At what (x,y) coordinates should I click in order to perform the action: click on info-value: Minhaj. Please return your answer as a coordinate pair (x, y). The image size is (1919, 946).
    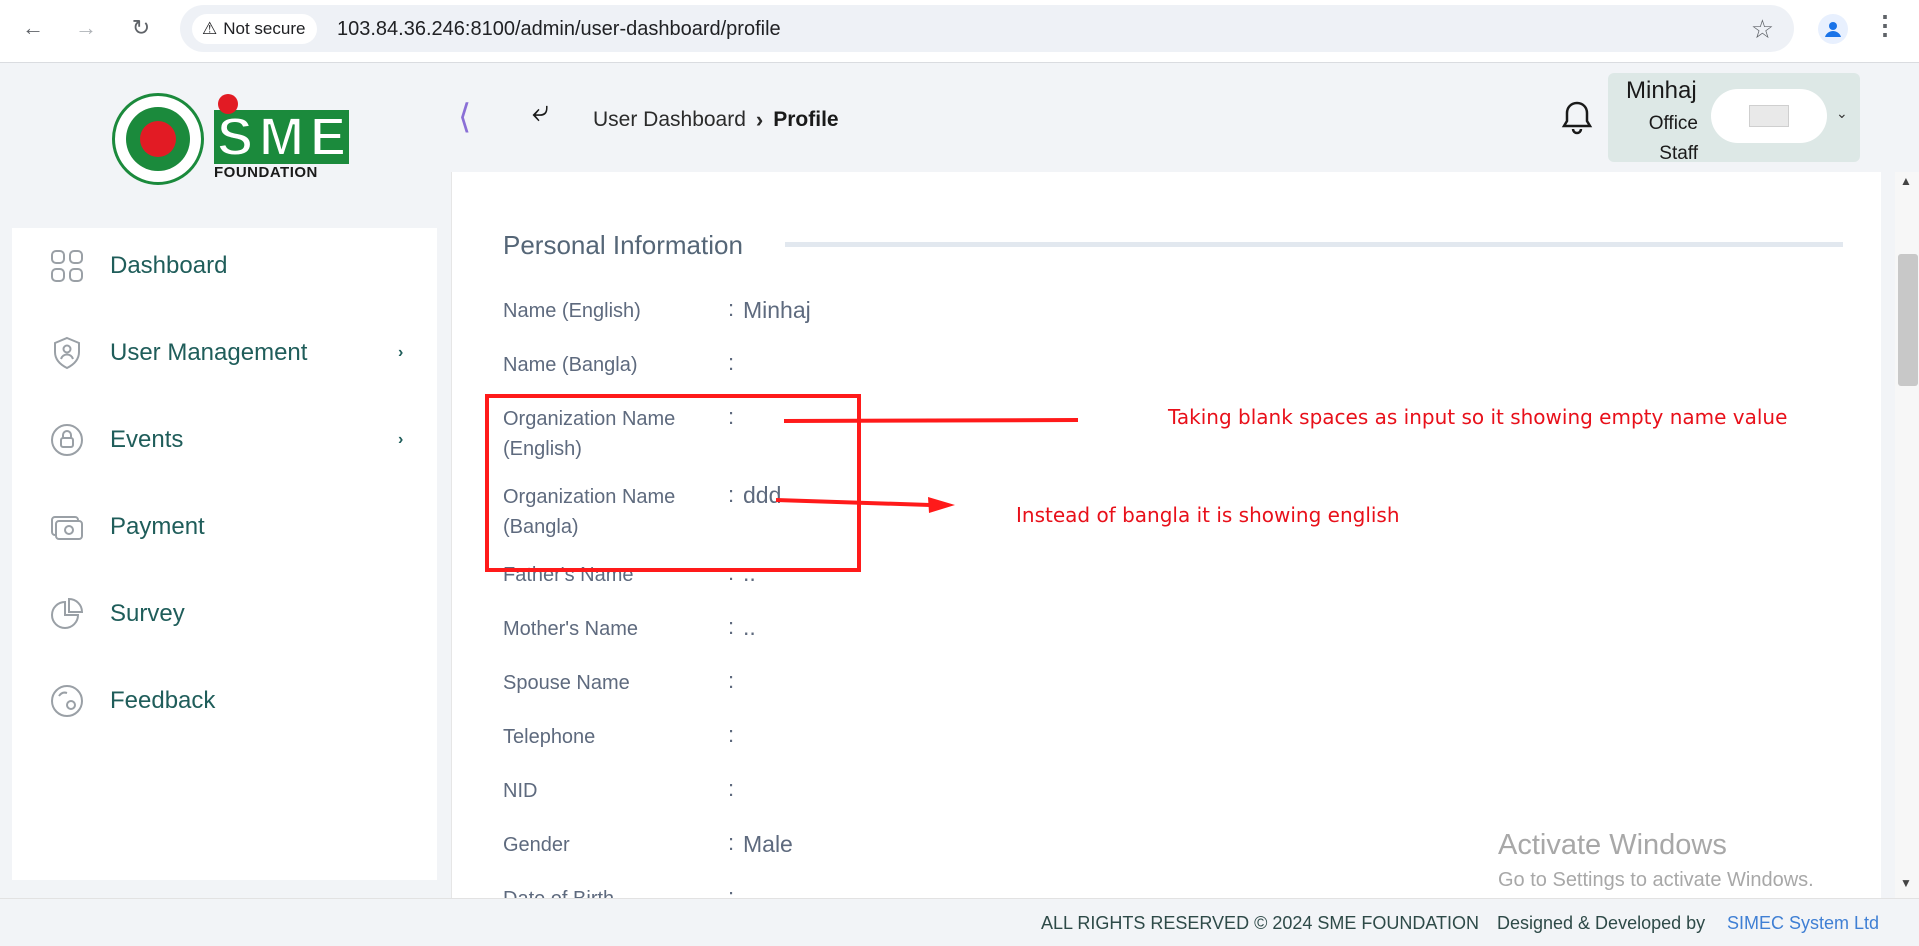
    Looking at the image, I should click on (777, 310).